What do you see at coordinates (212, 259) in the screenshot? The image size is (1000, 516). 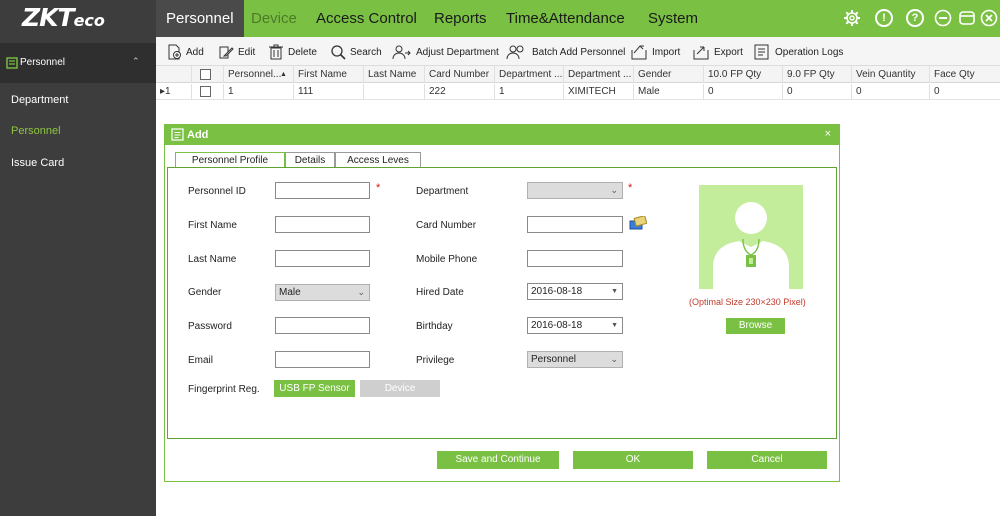 I see `last-name-label: Last Name` at bounding box center [212, 259].